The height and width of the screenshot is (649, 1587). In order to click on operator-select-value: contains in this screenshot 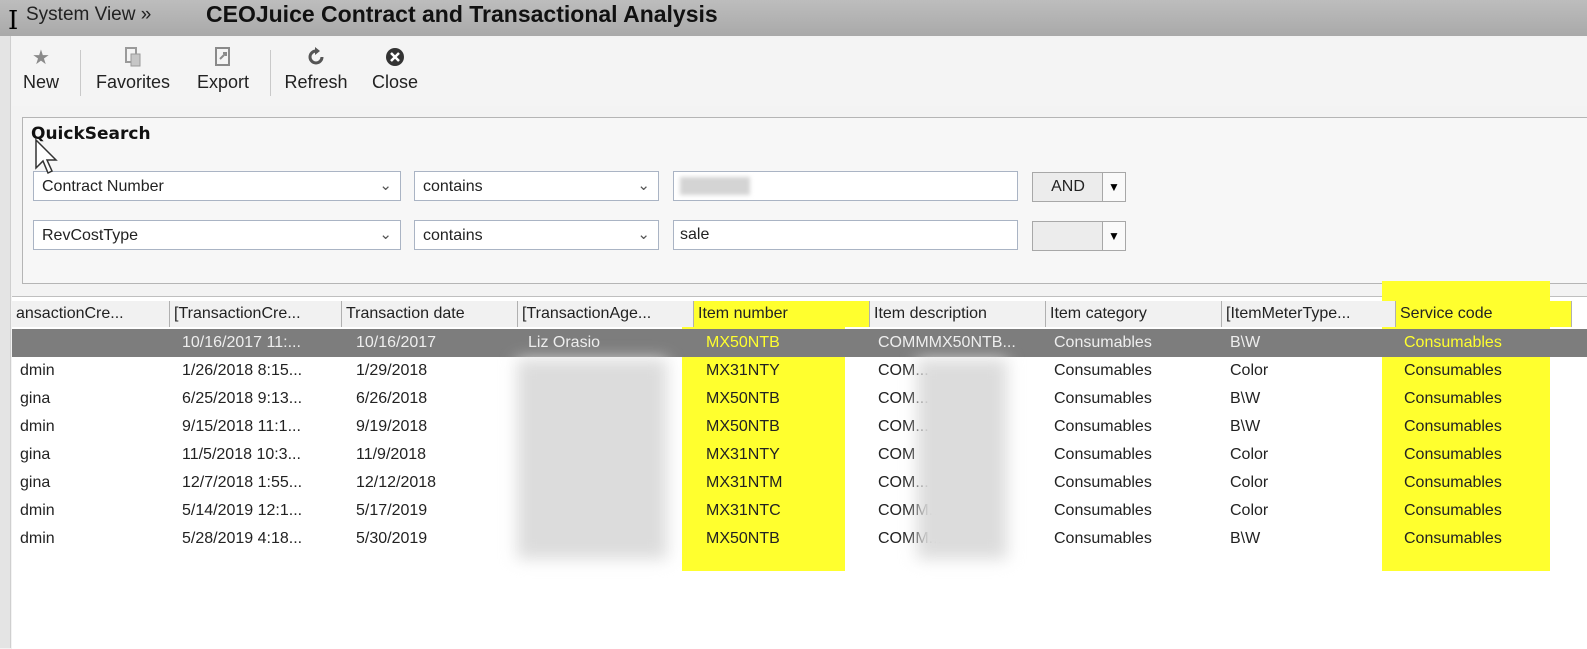, I will do `click(453, 235)`.